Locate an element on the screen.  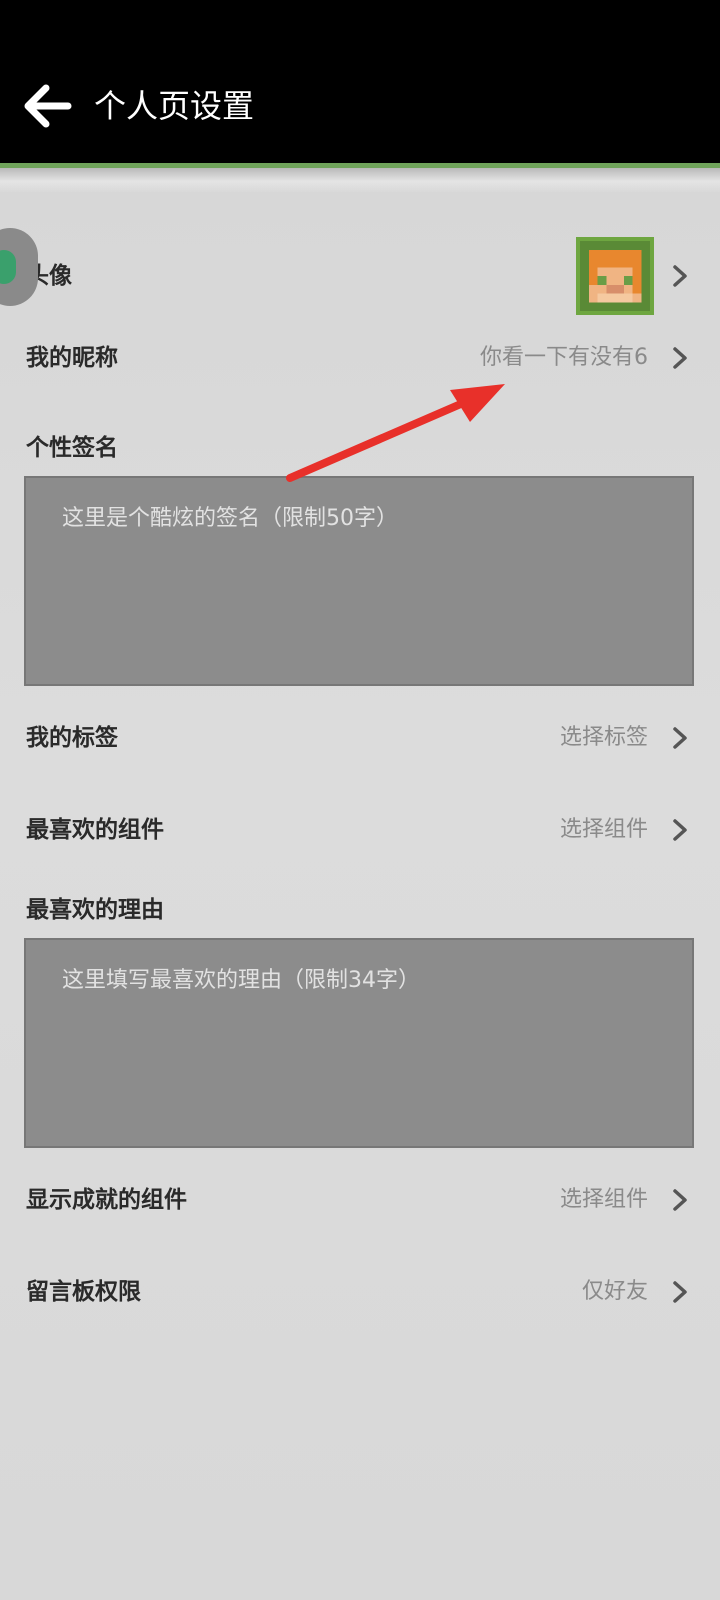
message-board-row: 留言板权限 仅好友 is located at coordinates (360, 1292).